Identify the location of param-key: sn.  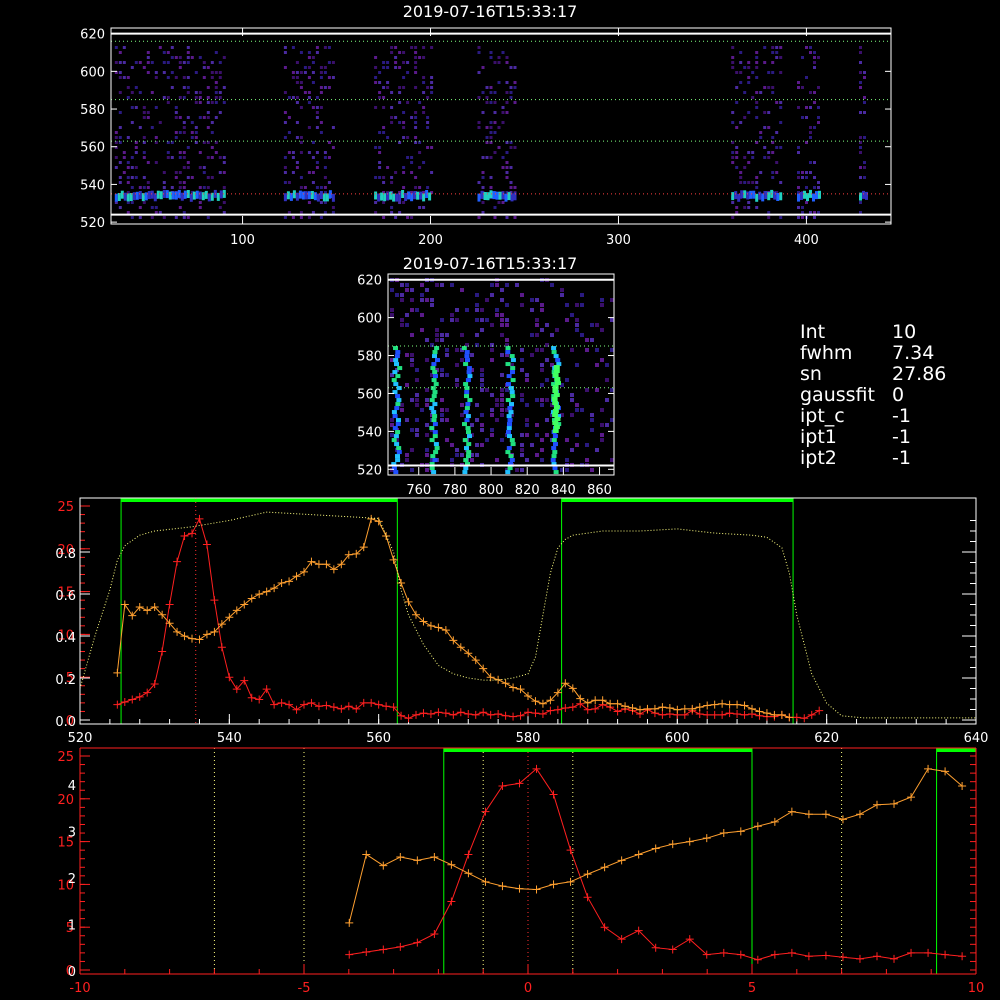
(811, 374).